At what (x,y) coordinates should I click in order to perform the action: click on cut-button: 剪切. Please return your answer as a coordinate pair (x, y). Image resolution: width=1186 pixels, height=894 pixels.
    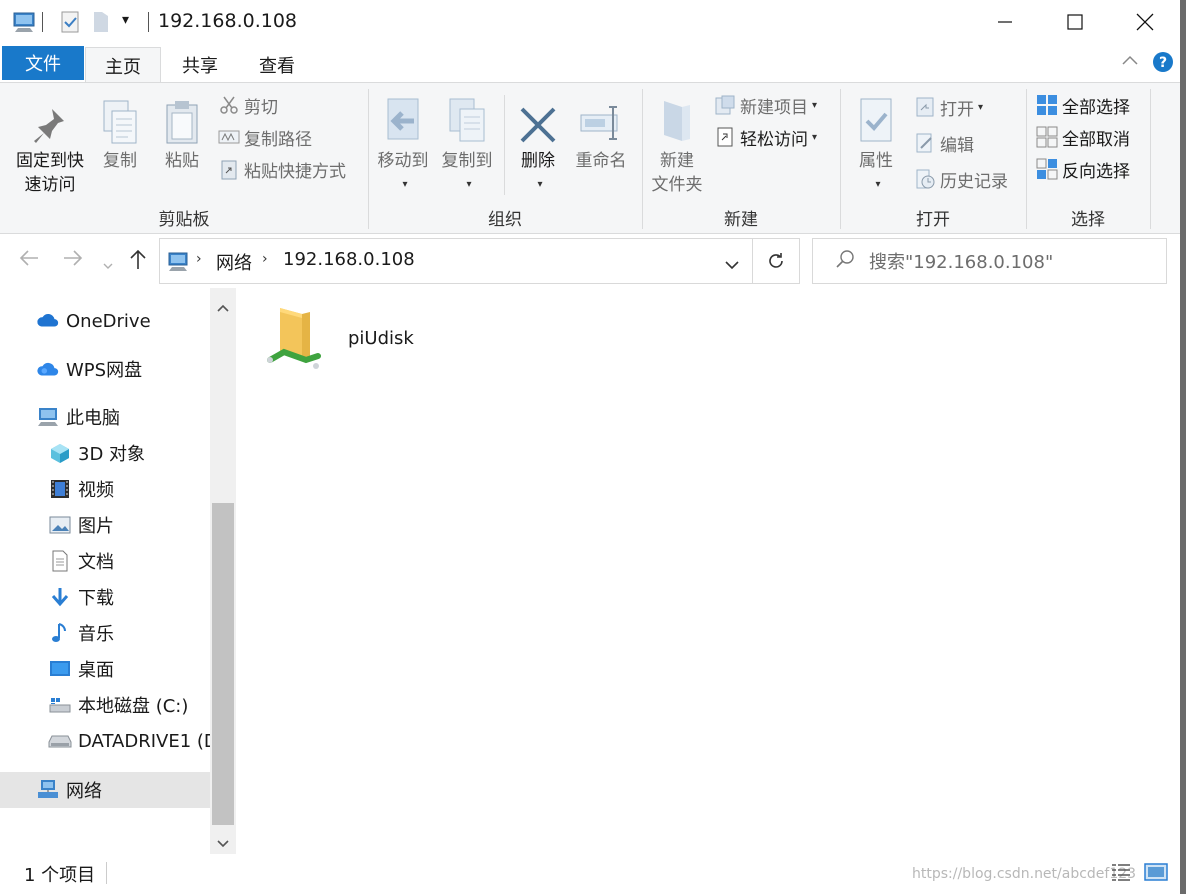
    Looking at the image, I should click on (248, 105).